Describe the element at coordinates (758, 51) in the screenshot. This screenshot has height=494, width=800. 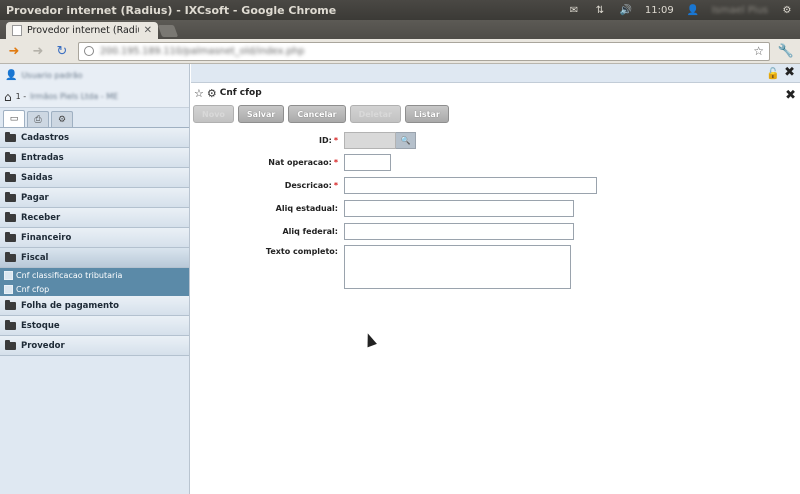
I see `bookmark-star-icon: ☆` at that location.